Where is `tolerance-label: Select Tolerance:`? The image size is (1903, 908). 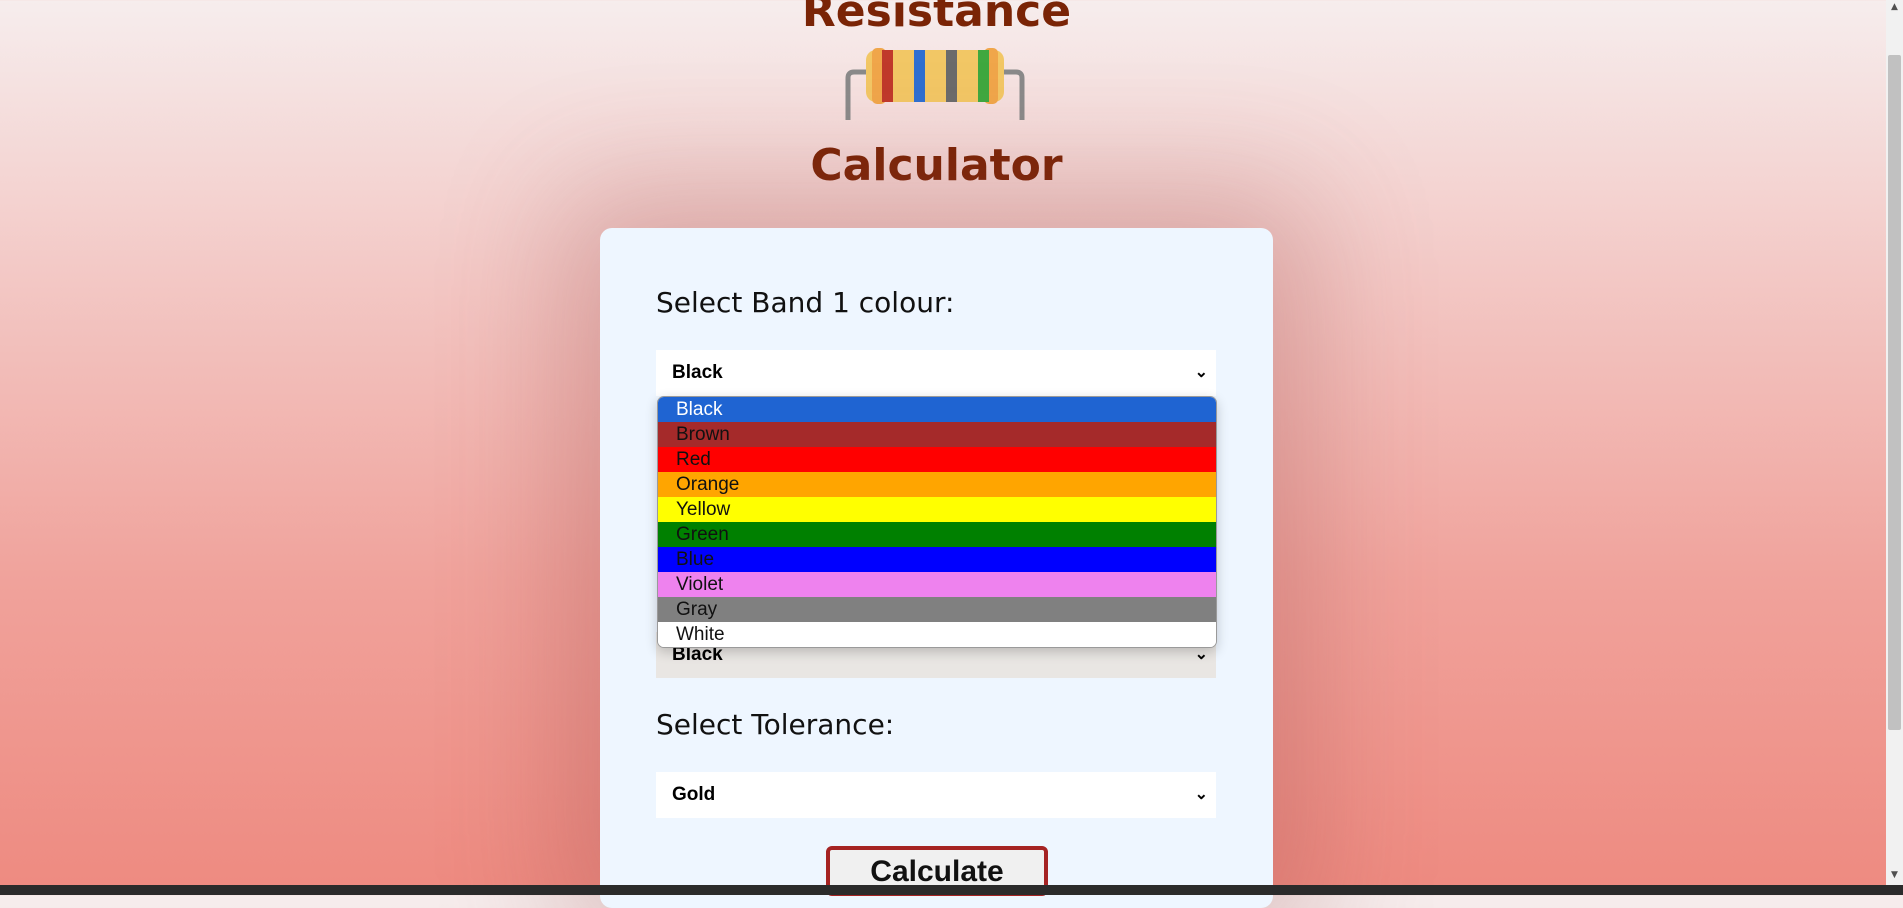
tolerance-label: Select Tolerance: is located at coordinates (775, 724).